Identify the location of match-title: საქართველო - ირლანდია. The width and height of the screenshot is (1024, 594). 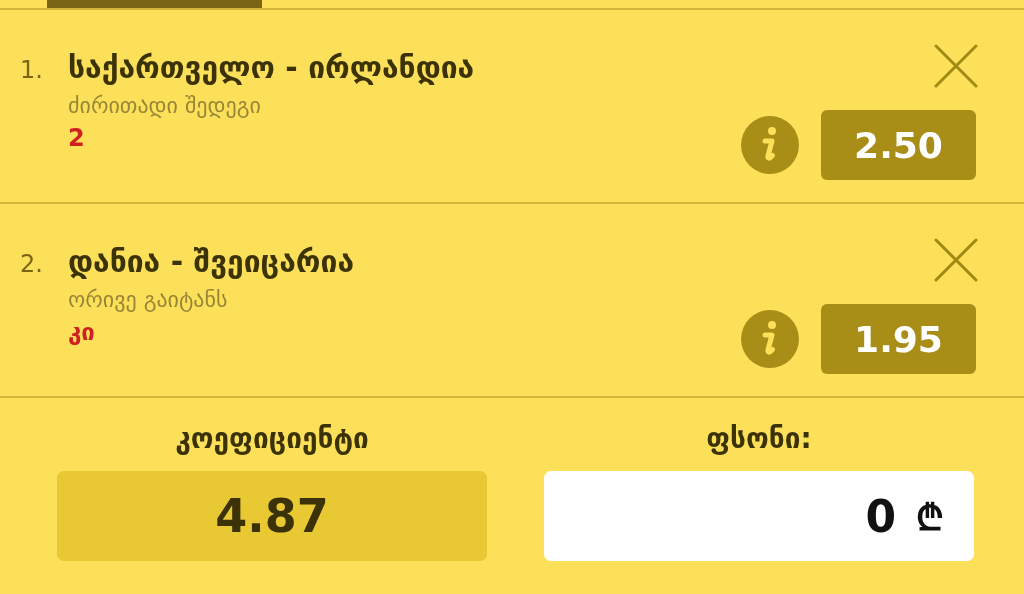
(271, 67).